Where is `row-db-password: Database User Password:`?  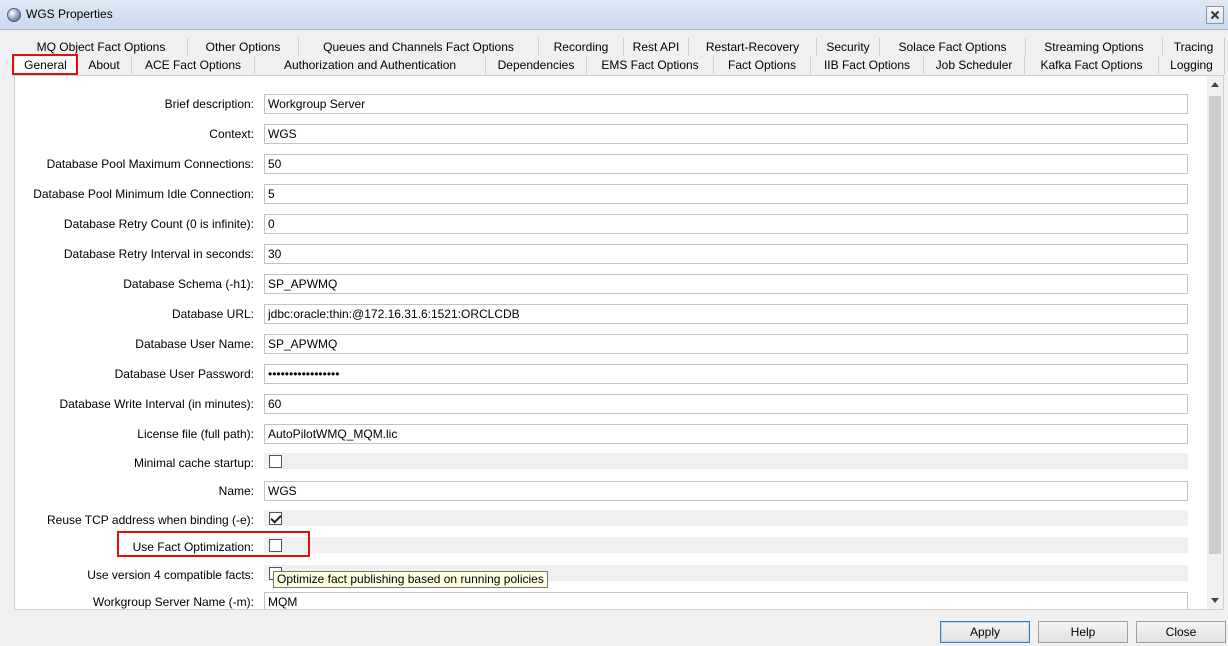
row-db-password: Database User Password: is located at coordinates (612, 374).